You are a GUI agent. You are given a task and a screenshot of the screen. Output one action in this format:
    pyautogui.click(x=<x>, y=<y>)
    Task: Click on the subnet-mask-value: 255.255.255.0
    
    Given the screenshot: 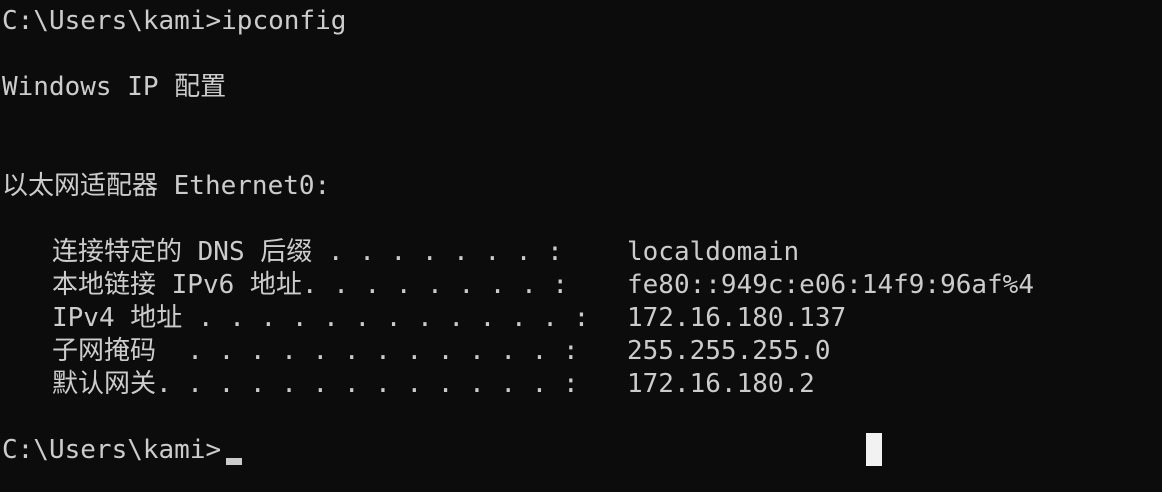 What is the action you would take?
    pyautogui.click(x=729, y=351)
    